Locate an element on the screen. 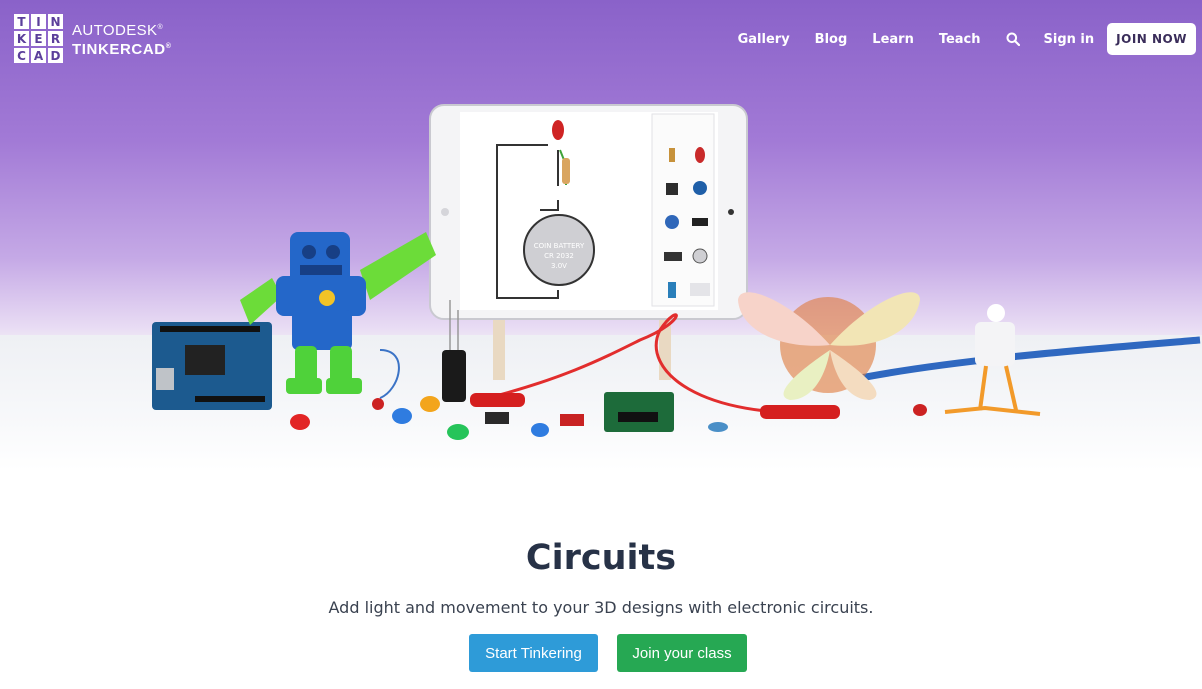 This screenshot has width=1202, height=689. battery-label-2: CR 2032 is located at coordinates (559, 256).